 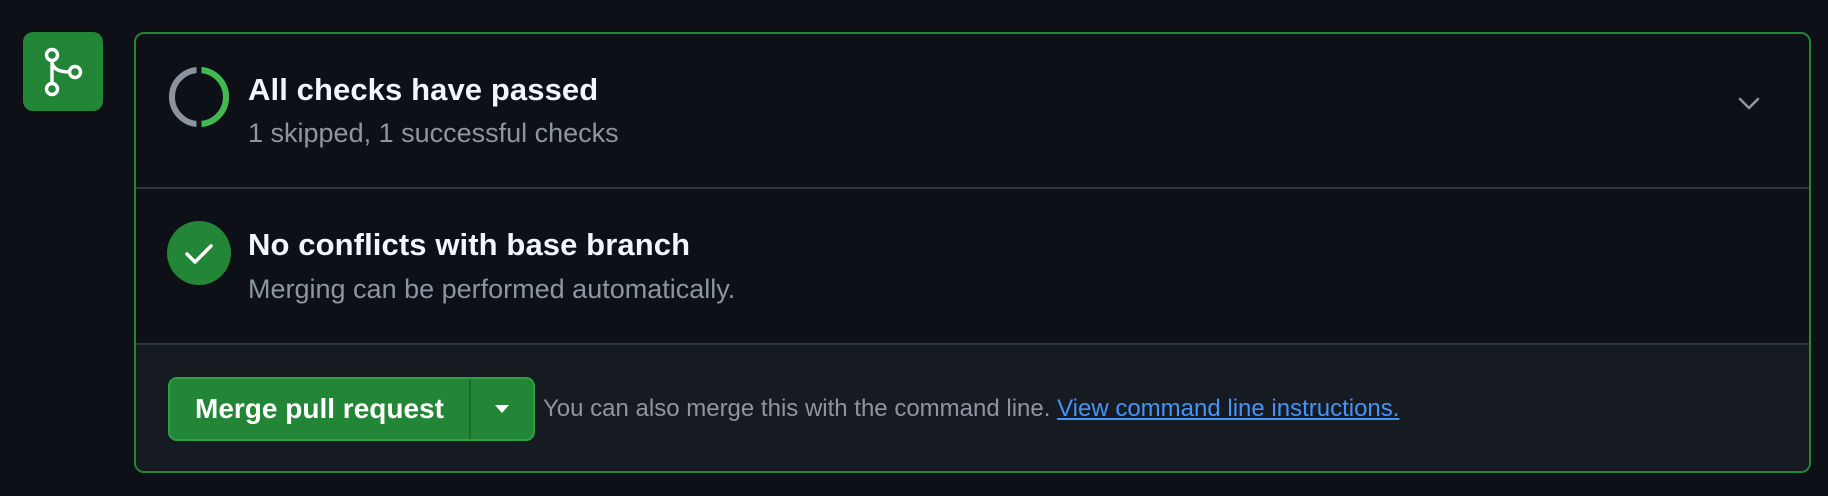 I want to click on merge-status-badge, so click(x=63, y=71).